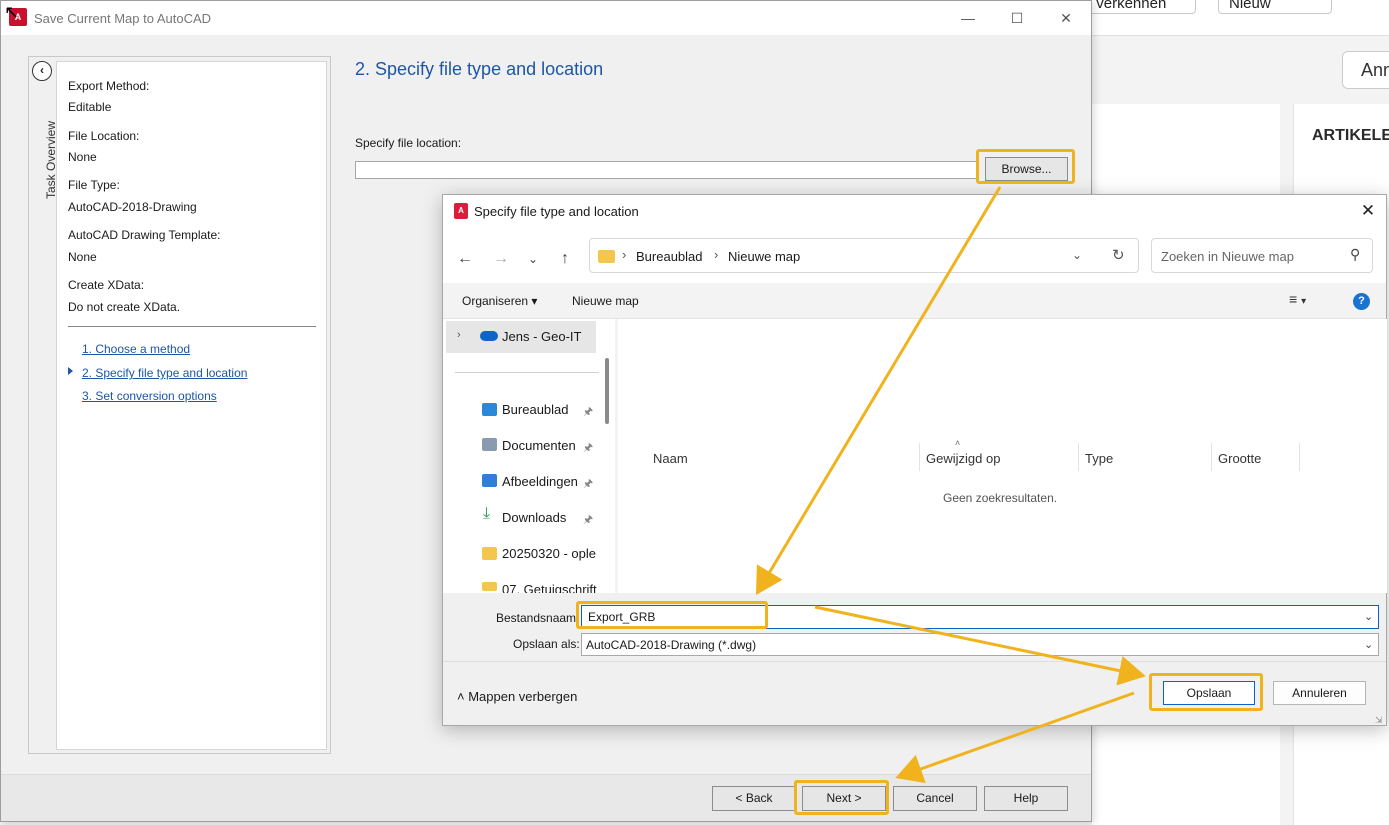 The height and width of the screenshot is (825, 1389). What do you see at coordinates (489, 480) in the screenshot?
I see `image-icon` at bounding box center [489, 480].